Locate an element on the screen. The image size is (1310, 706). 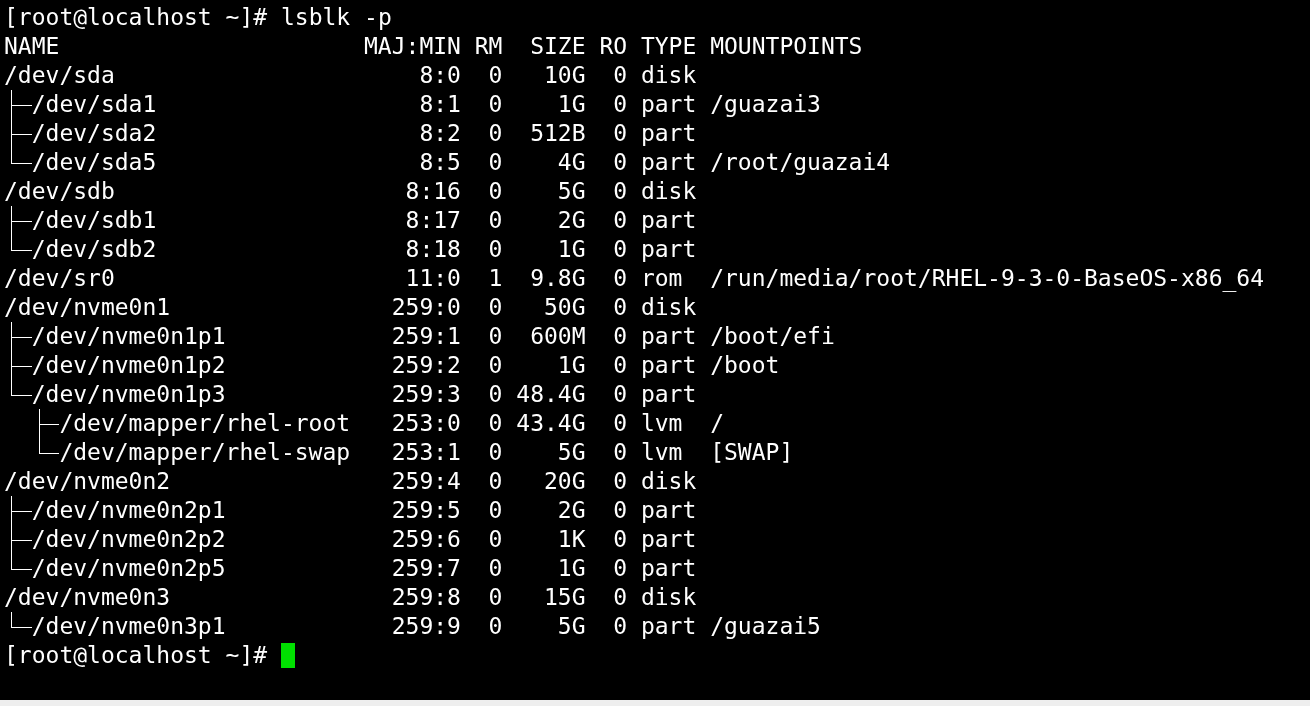
device-name: /dev/sda2 is located at coordinates (94, 133).